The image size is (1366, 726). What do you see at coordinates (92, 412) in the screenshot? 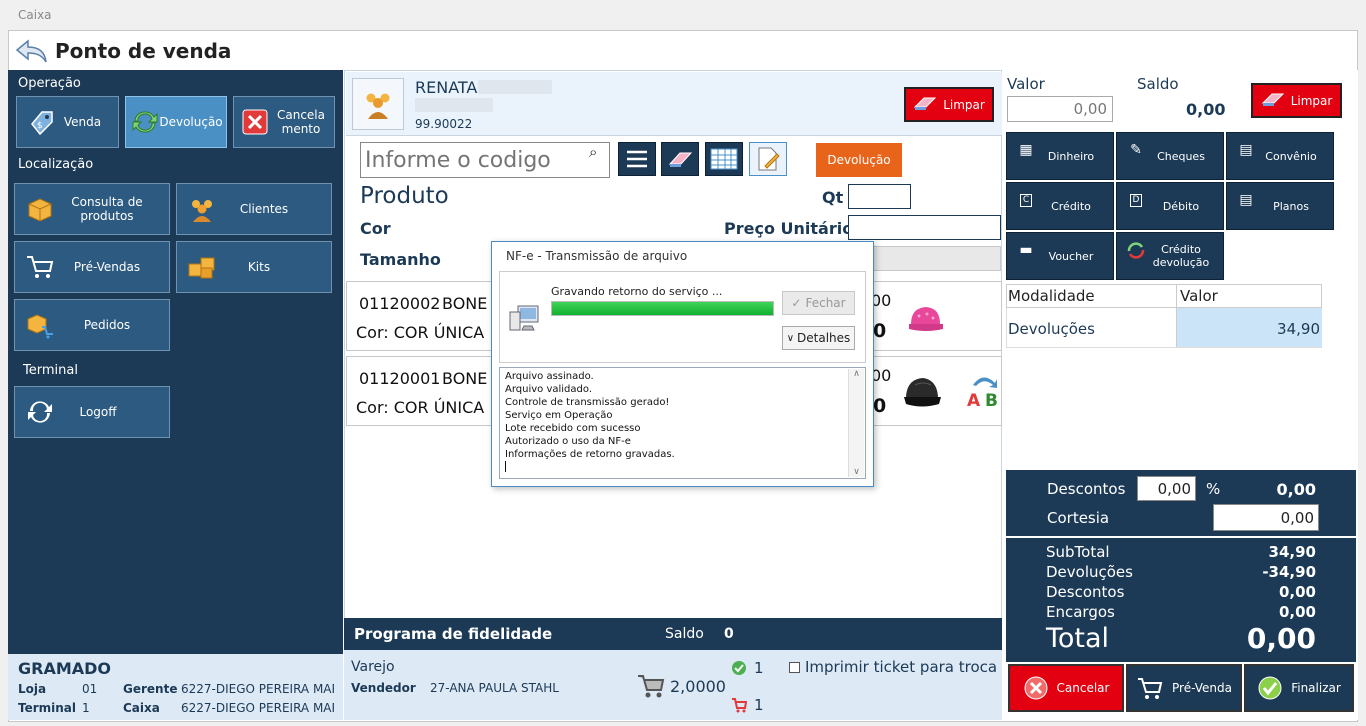
I see `logoff-button: Logoff` at bounding box center [92, 412].